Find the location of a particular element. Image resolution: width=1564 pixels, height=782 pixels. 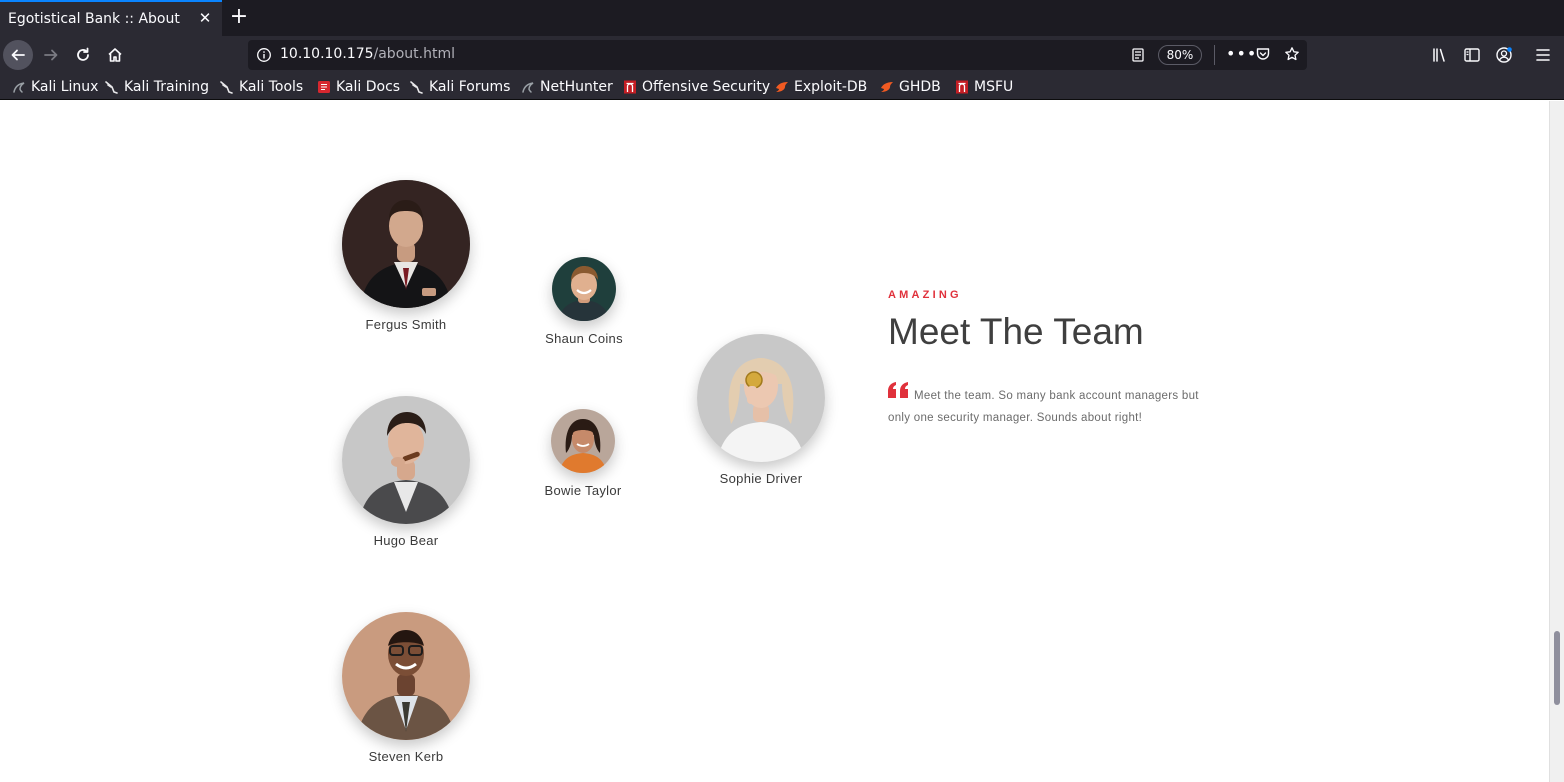

bookmark-label: Kali Training is located at coordinates (166, 87).